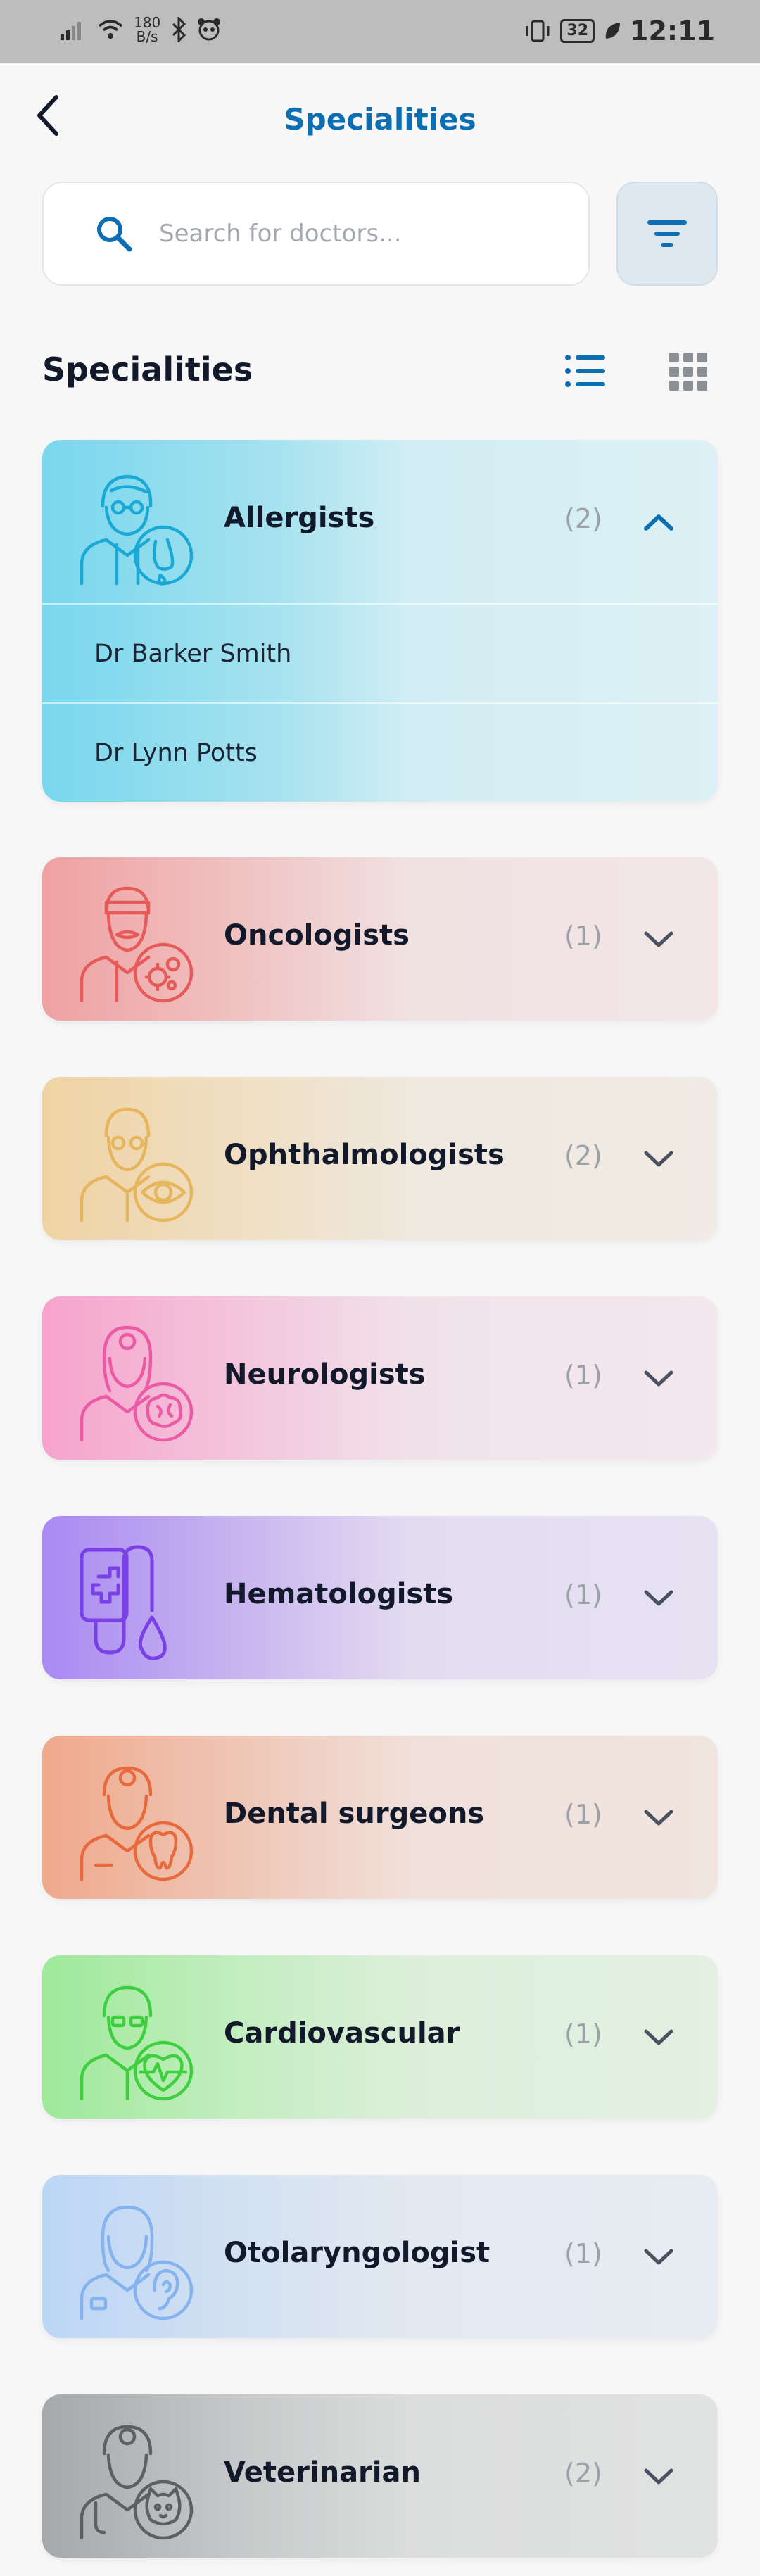  I want to click on speciality-card-otolaryngologist: Otolaryngologist (1), so click(380, 2256).